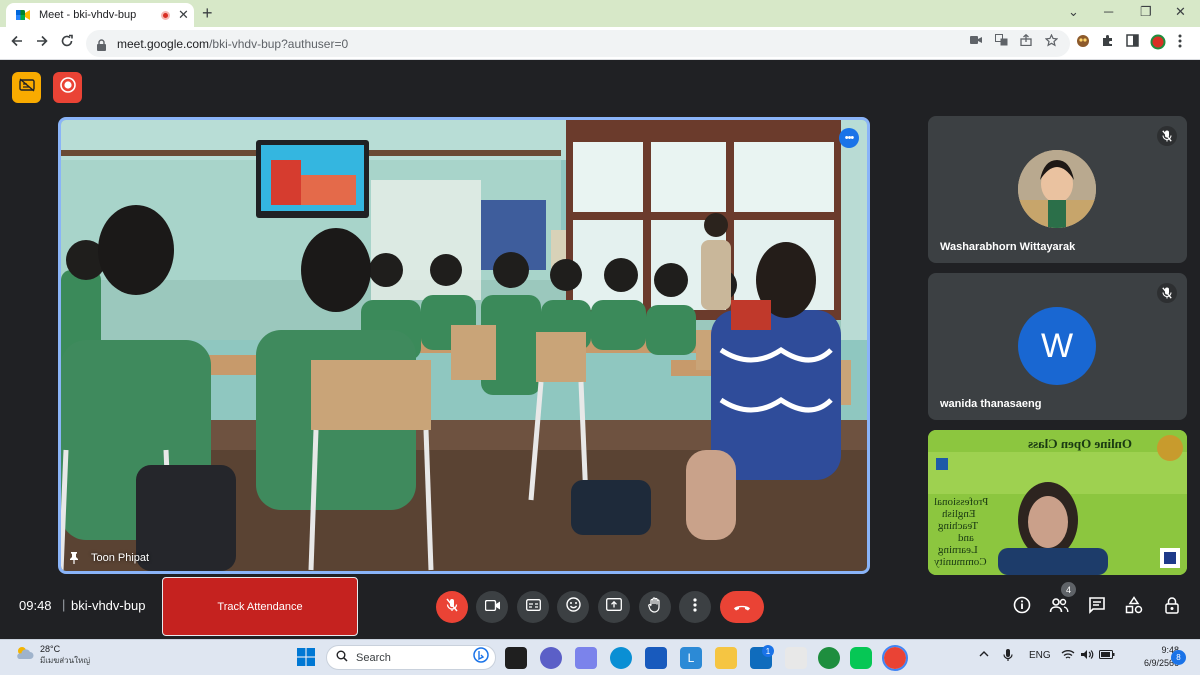 Image resolution: width=1200 pixels, height=675 pixels. I want to click on line-app-icon, so click(861, 658).